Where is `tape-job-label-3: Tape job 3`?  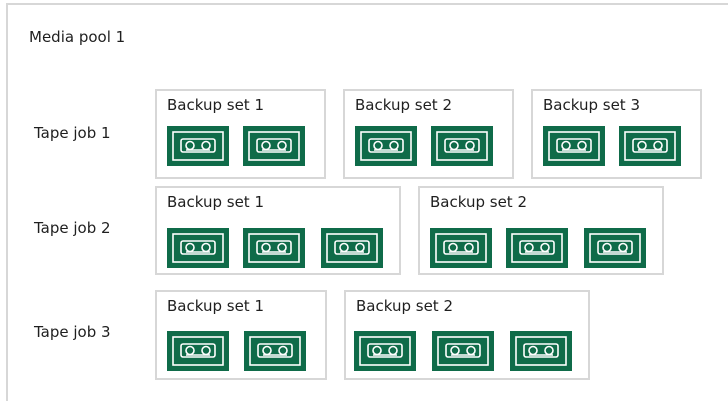
tape-job-label-3: Tape job 3 is located at coordinates (72, 332).